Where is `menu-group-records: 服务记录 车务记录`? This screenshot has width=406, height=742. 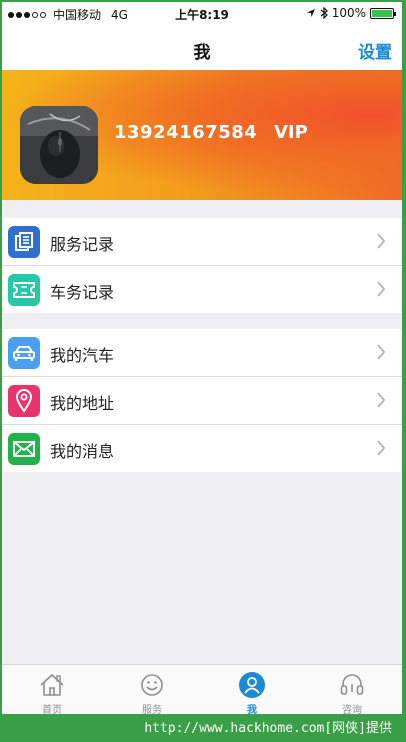 menu-group-records: 服务记录 车务记录 is located at coordinates (202, 265).